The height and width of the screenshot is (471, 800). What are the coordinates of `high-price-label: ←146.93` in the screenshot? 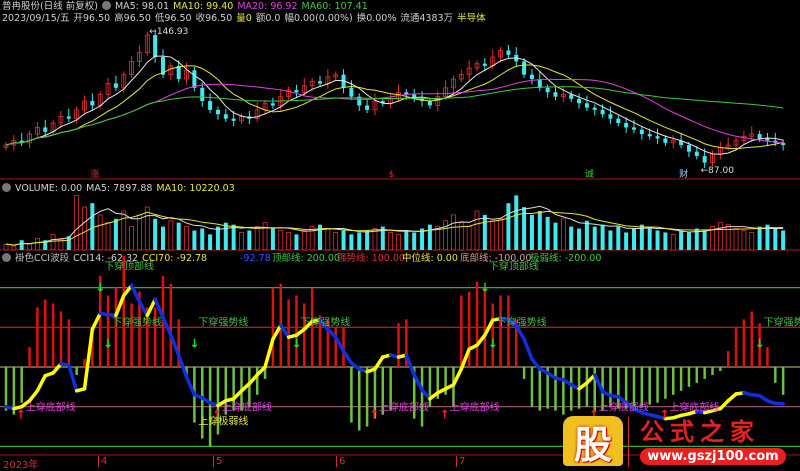 It's located at (168, 32).